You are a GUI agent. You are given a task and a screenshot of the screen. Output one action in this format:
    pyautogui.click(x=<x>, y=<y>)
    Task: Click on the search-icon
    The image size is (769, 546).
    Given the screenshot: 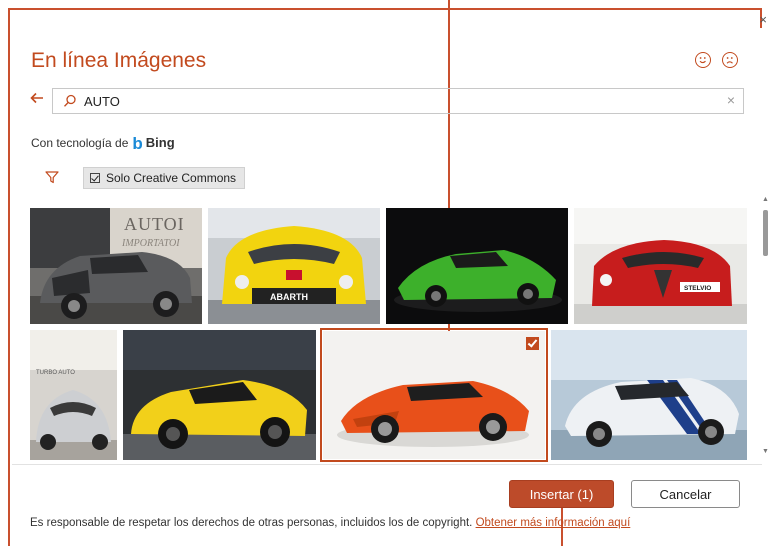 What is the action you would take?
    pyautogui.click(x=70, y=103)
    